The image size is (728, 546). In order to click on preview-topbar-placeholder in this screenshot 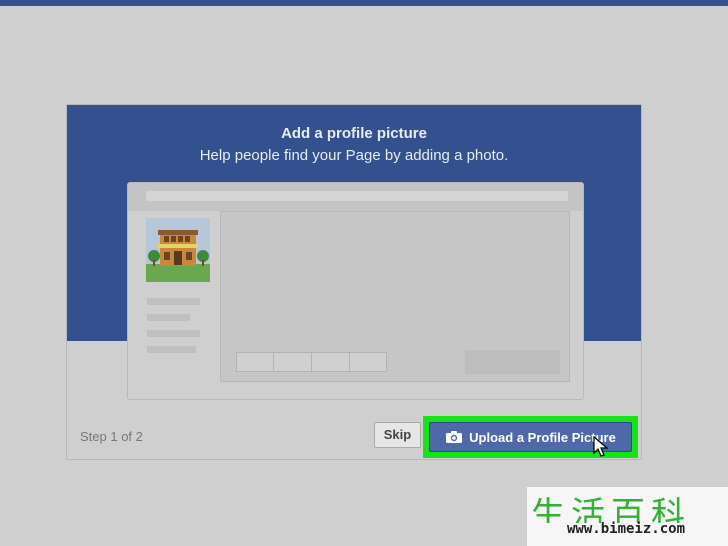, I will do `click(357, 196)`.